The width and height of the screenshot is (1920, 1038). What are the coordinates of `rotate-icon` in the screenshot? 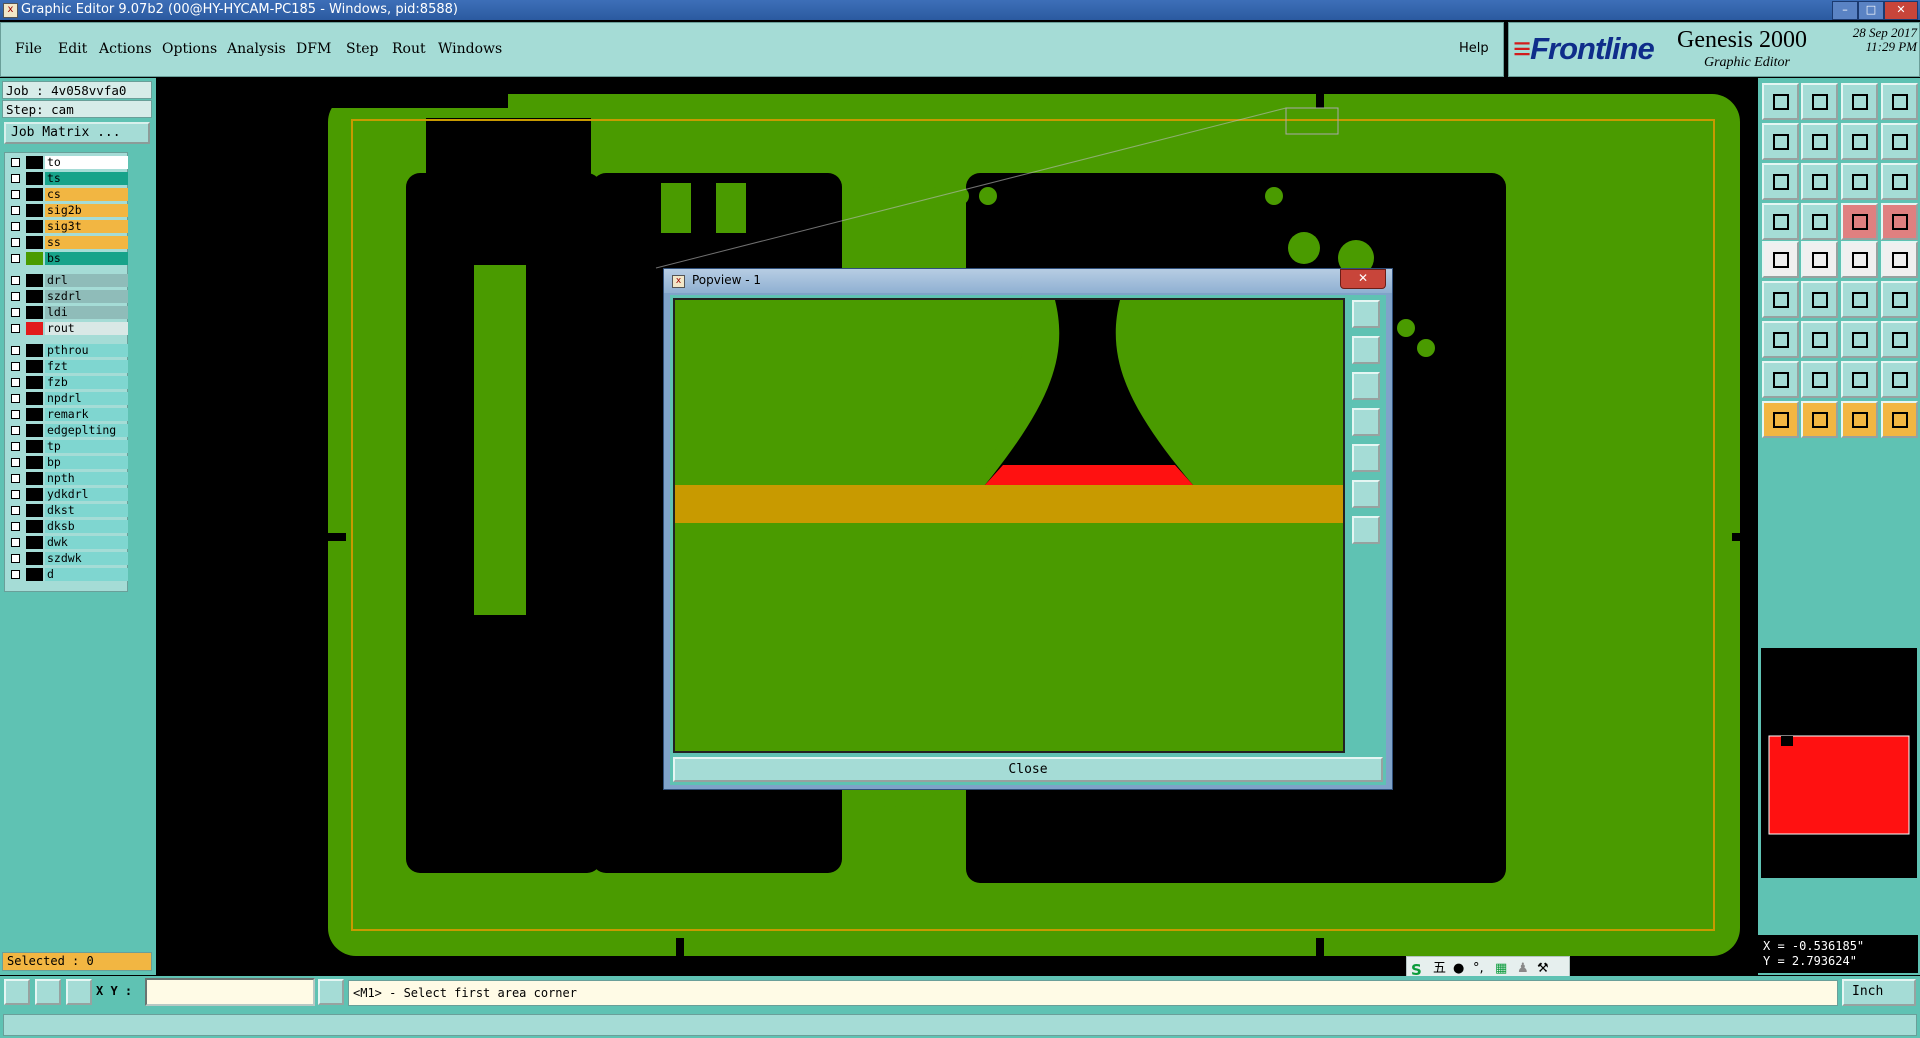 It's located at (1859, 339).